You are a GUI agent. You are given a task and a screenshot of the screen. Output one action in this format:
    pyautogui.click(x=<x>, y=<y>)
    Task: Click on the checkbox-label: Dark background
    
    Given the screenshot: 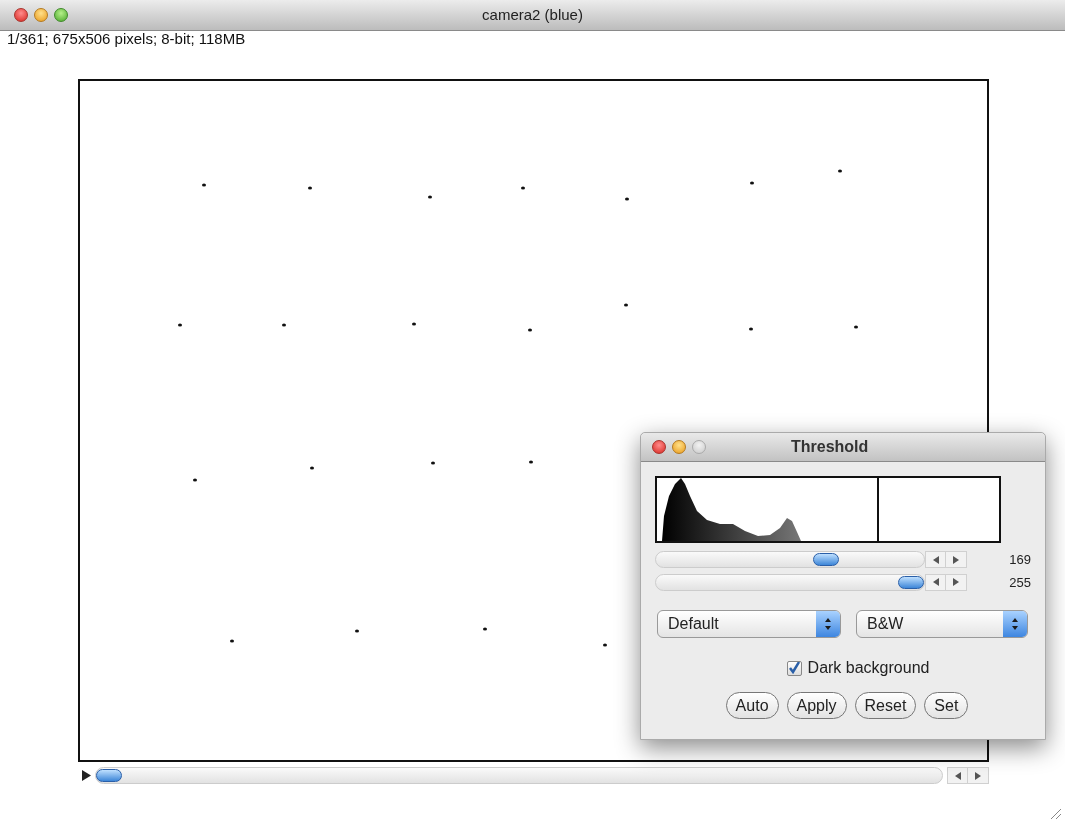 What is the action you would take?
    pyautogui.click(x=868, y=668)
    